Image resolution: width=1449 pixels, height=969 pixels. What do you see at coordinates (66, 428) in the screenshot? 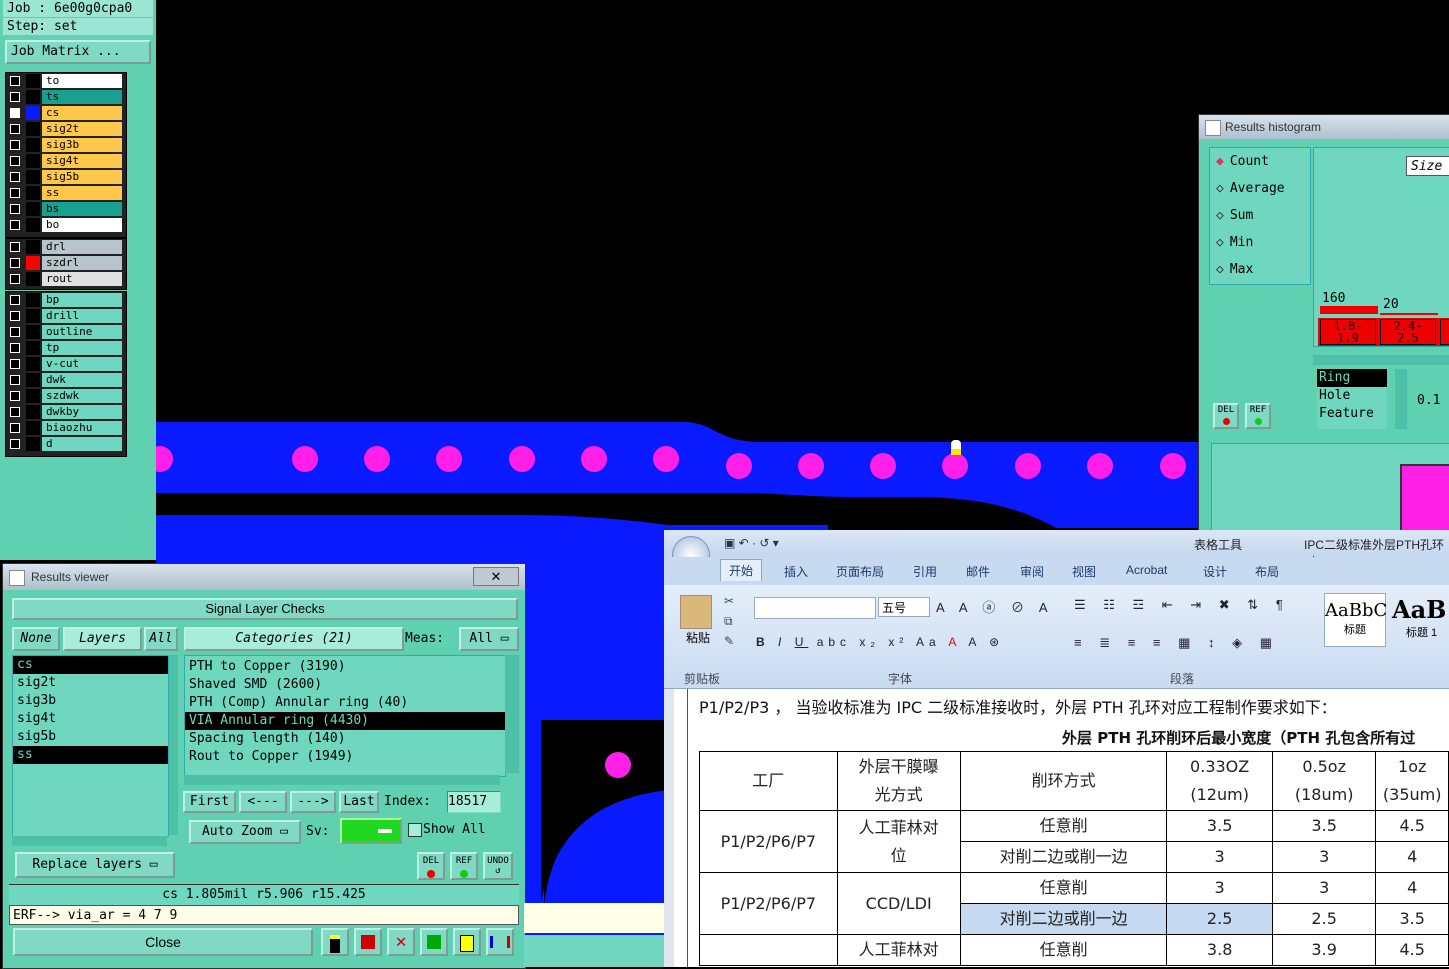
I see `layer-row: biaozhu` at bounding box center [66, 428].